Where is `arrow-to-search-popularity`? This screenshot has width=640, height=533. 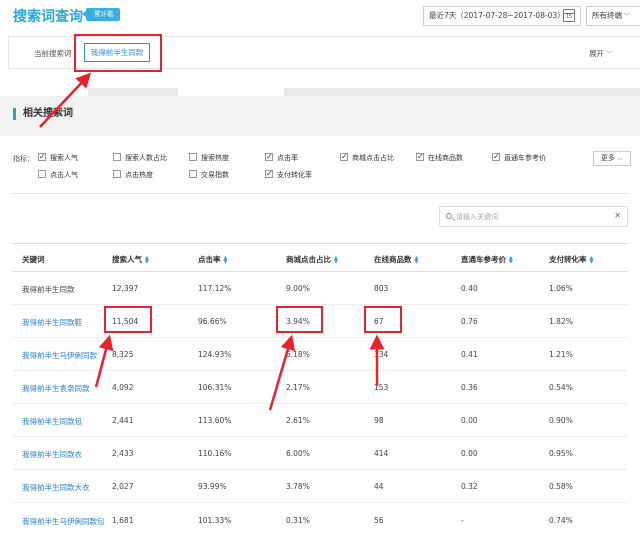
arrow-to-search-popularity is located at coordinates (104, 361).